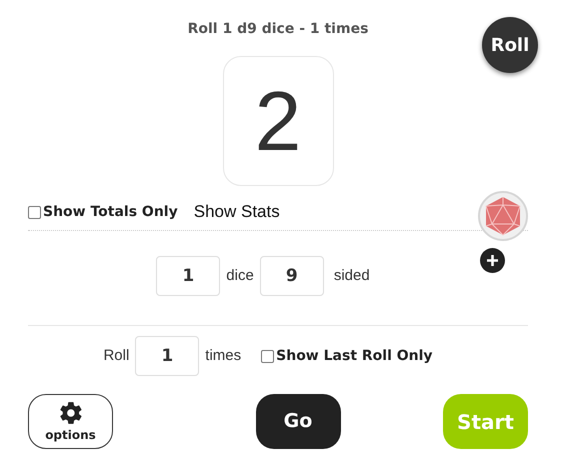  I want to click on d20-icon, so click(503, 216).